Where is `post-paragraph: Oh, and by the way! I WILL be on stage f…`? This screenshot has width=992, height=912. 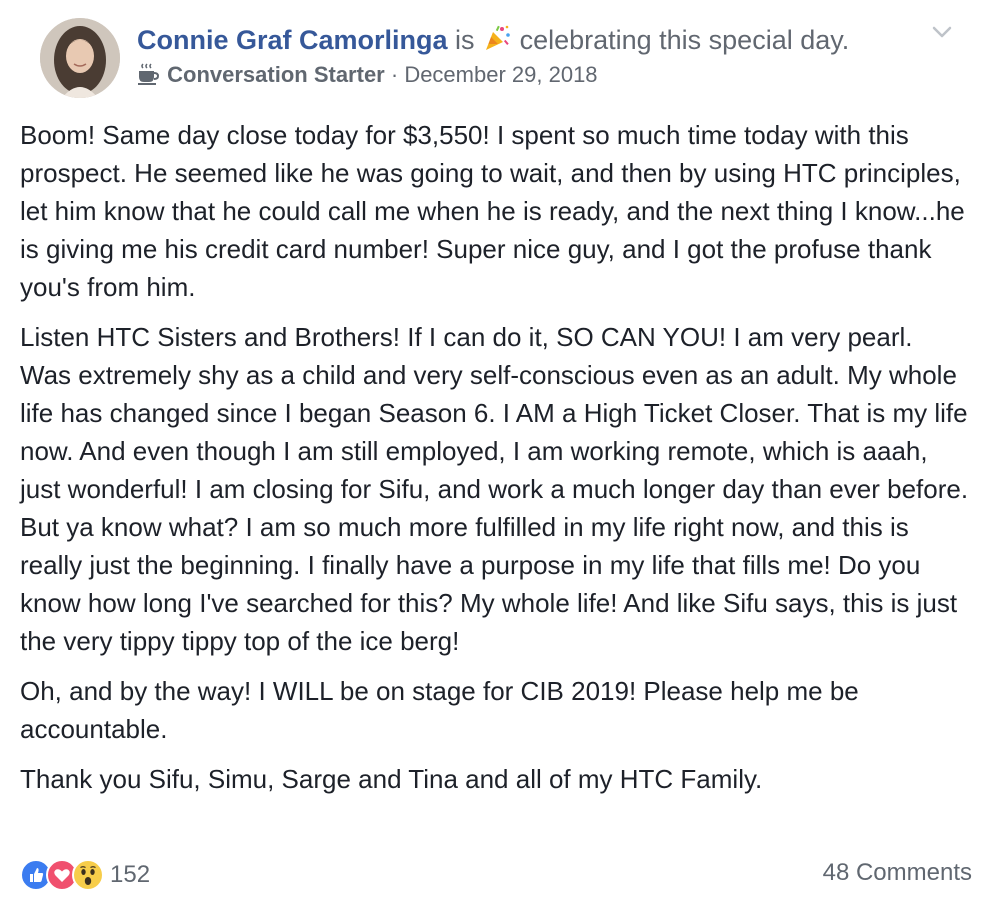
post-paragraph: Oh, and by the way! I WILL be on stage f… is located at coordinates (439, 710).